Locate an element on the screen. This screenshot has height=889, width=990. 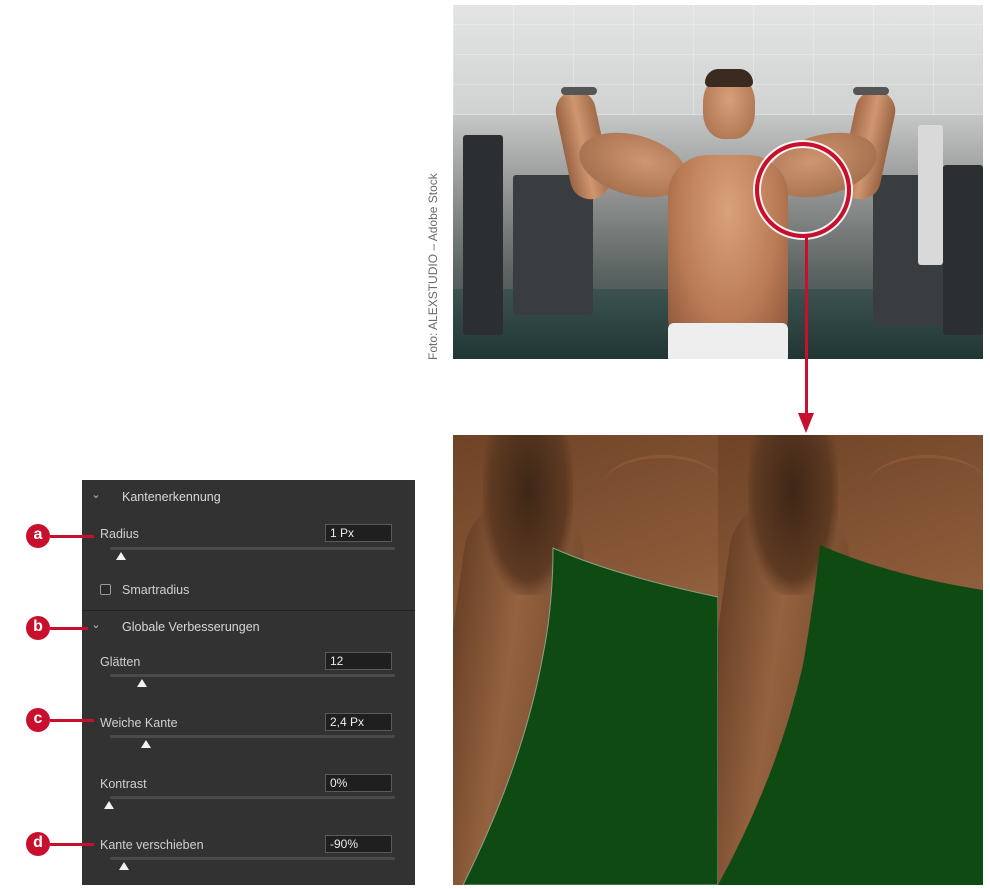
shift-edge-slider-thumb is located at coordinates (124, 866).